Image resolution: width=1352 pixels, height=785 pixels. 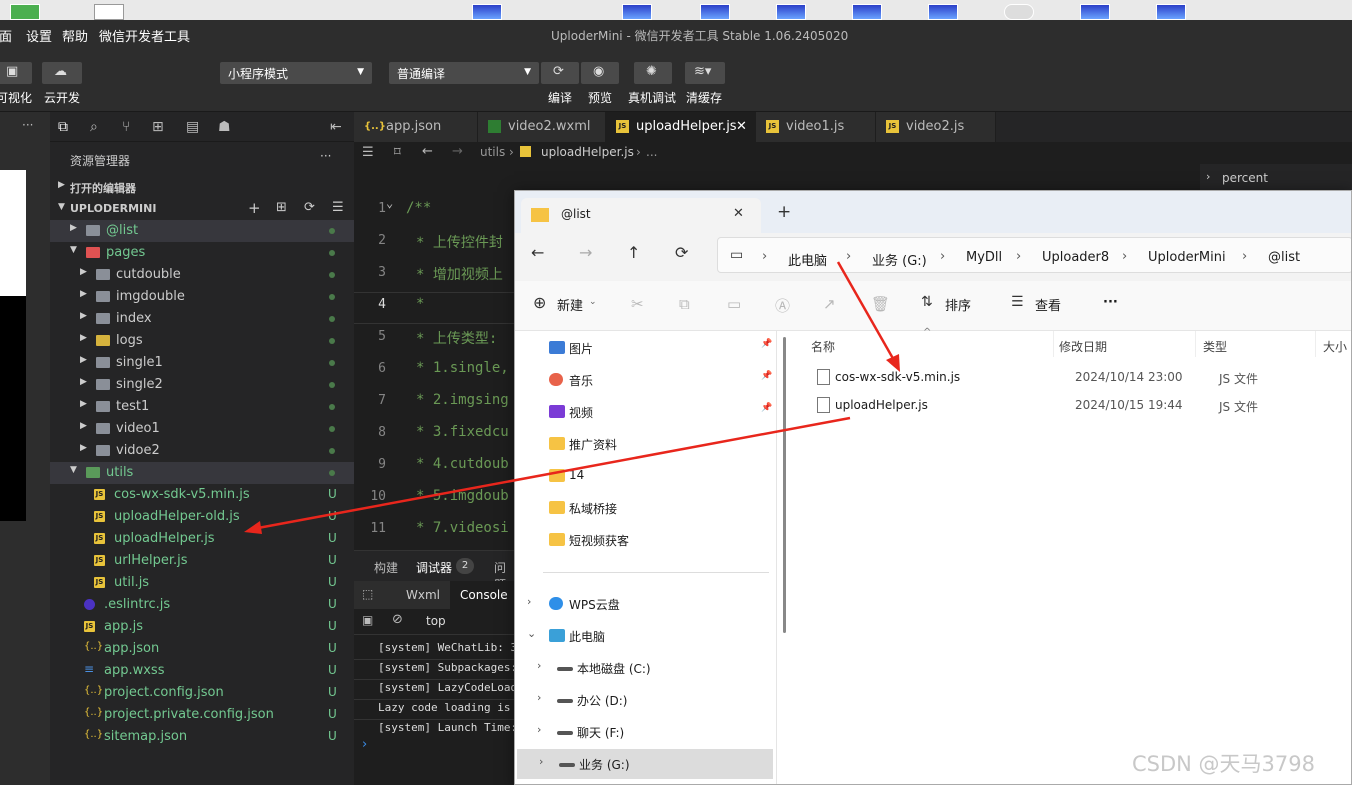 What do you see at coordinates (253, 527) in the screenshot?
I see `arrow-head` at bounding box center [253, 527].